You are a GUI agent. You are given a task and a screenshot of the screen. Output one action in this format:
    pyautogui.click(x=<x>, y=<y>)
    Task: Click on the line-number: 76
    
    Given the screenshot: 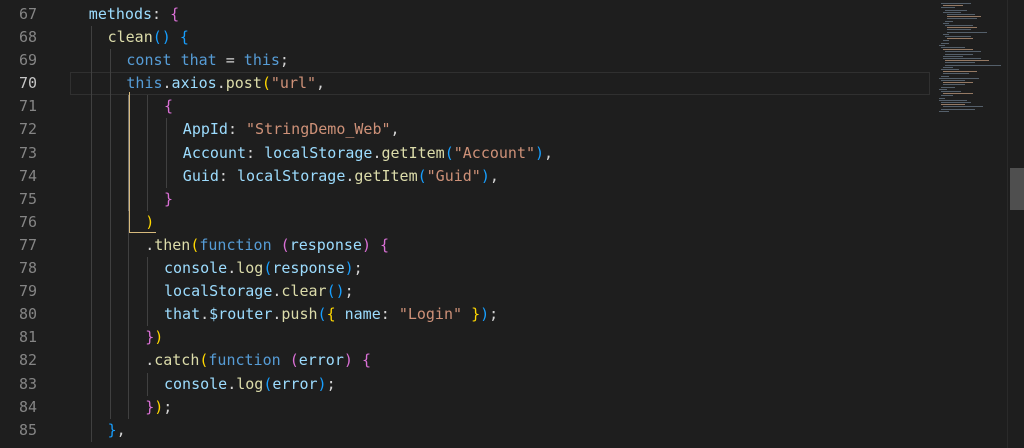 What is the action you would take?
    pyautogui.click(x=30, y=222)
    